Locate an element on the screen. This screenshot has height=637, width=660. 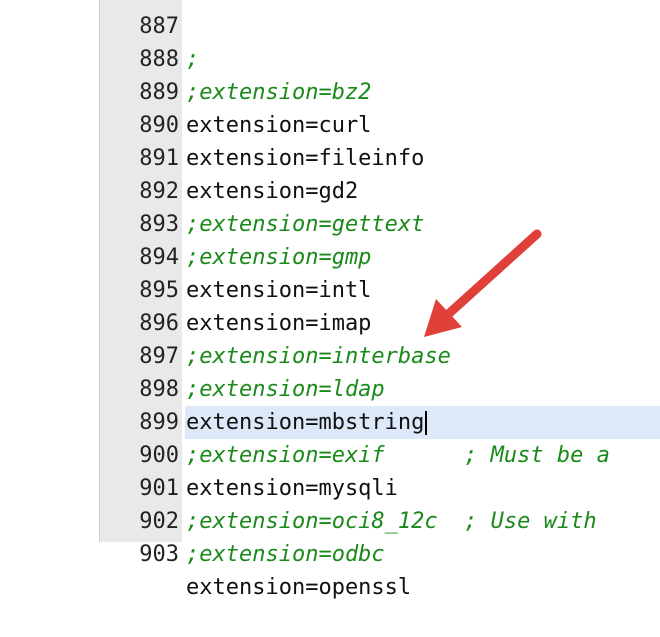
code-line: 891 extension=gd2 is located at coordinates (330, 156).